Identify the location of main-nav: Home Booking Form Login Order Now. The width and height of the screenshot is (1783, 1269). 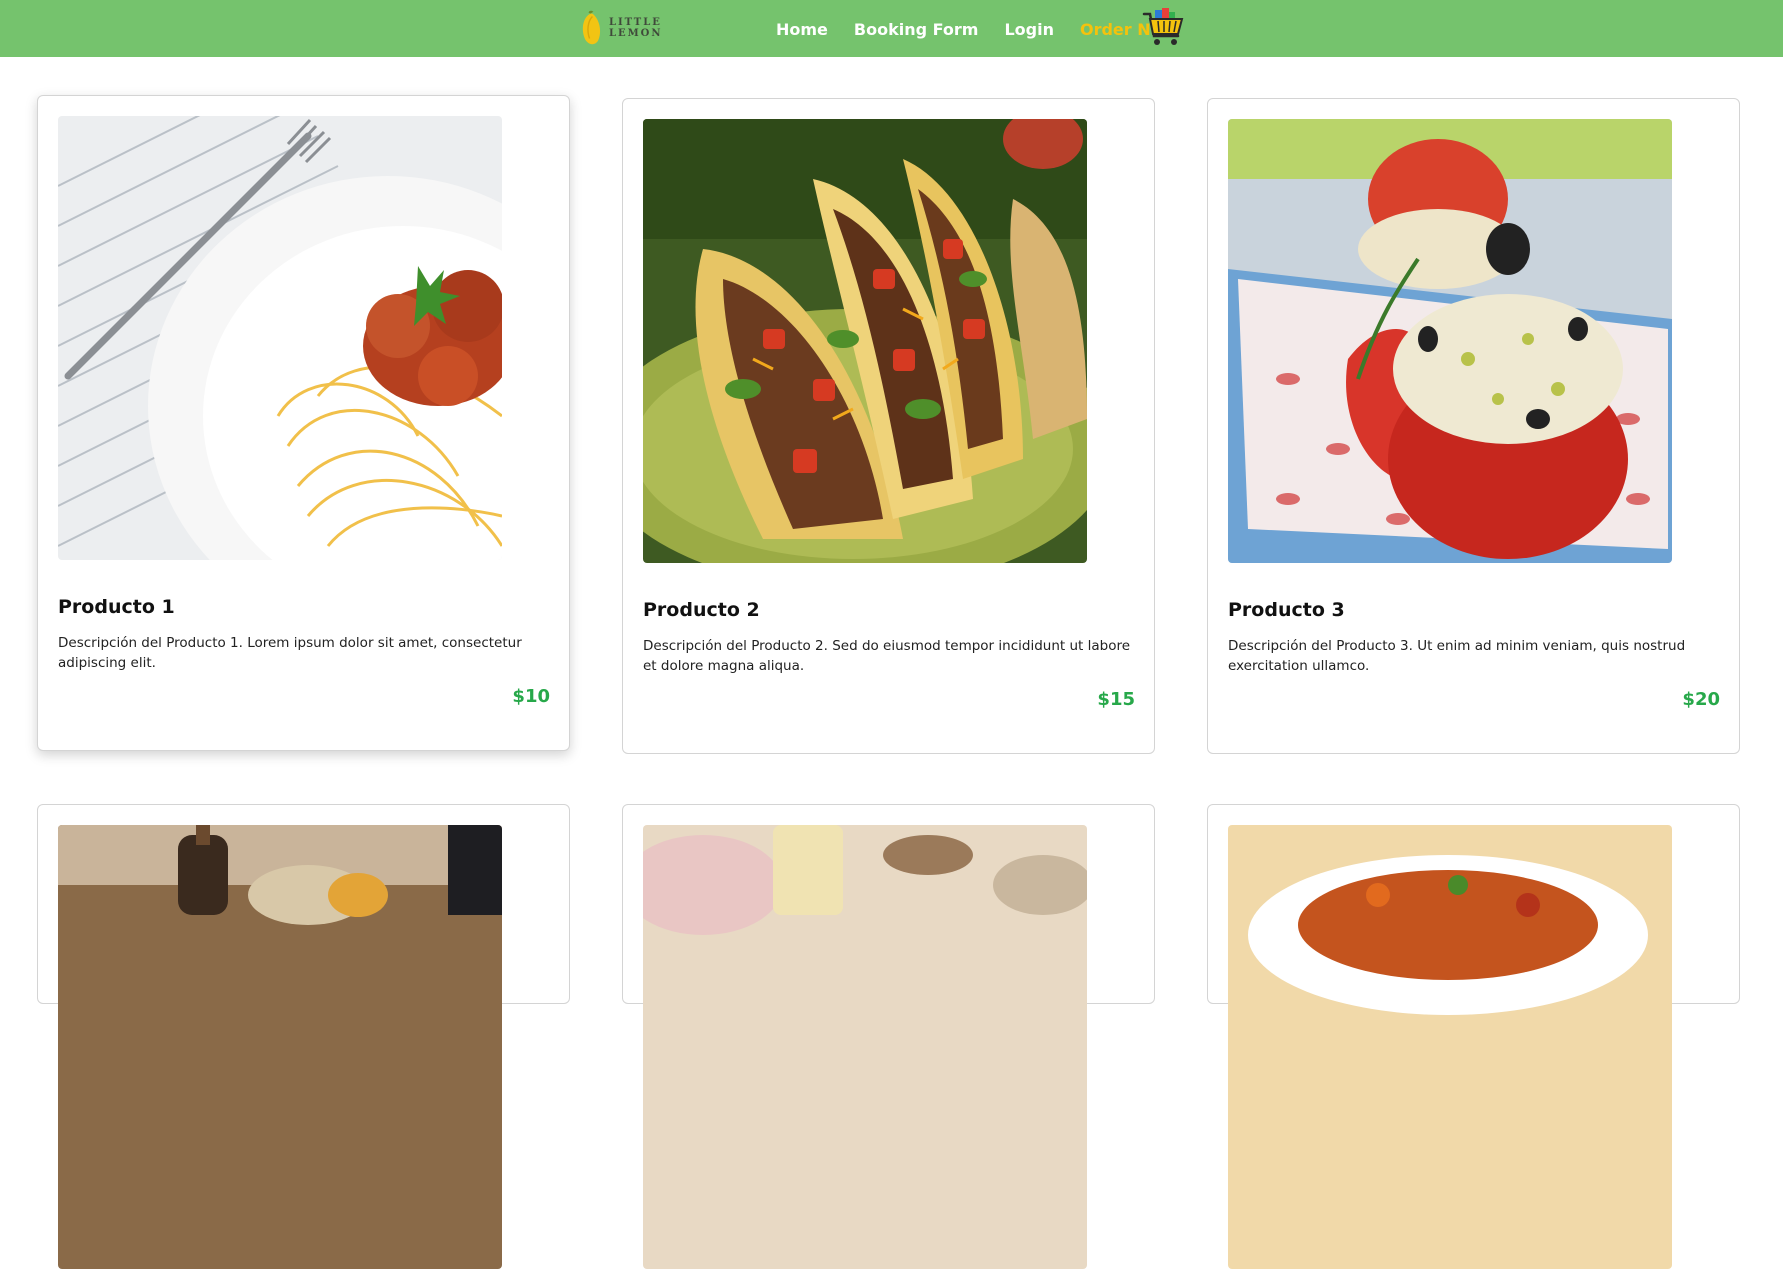
(978, 29).